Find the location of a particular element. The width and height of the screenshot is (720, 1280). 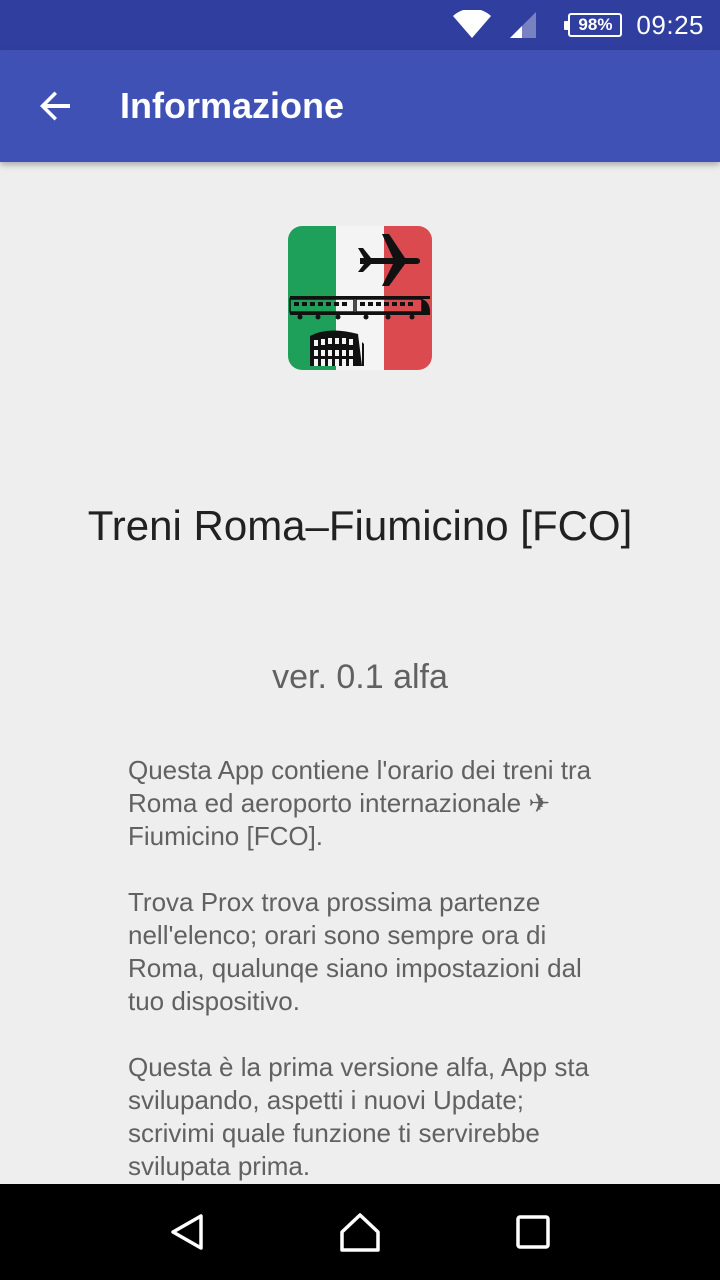

back-triangle-icon is located at coordinates (186, 1232).